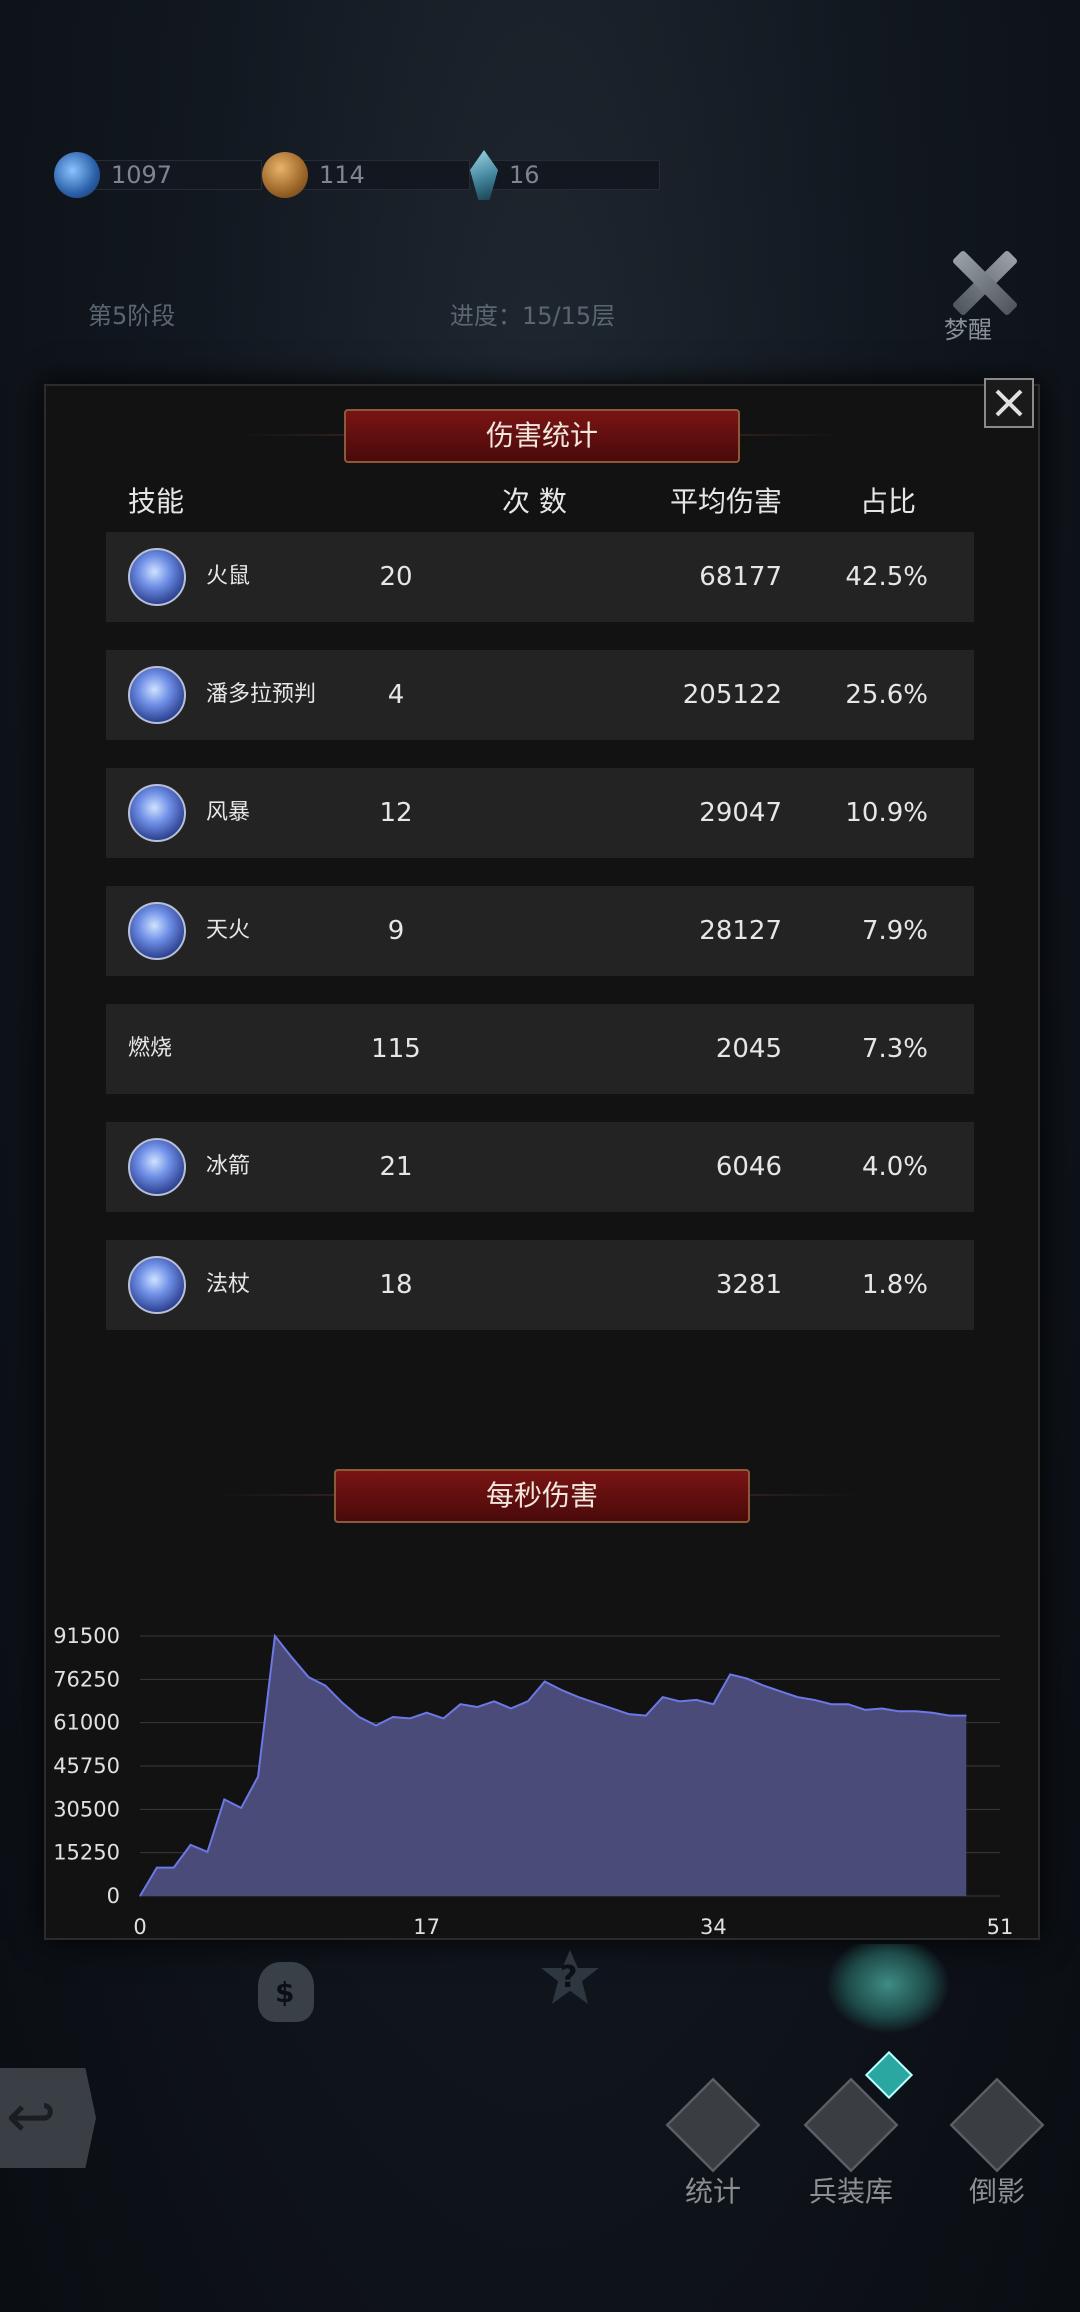  What do you see at coordinates (157, 1167) in the screenshot?
I see `ice-arrow-skill-icon` at bounding box center [157, 1167].